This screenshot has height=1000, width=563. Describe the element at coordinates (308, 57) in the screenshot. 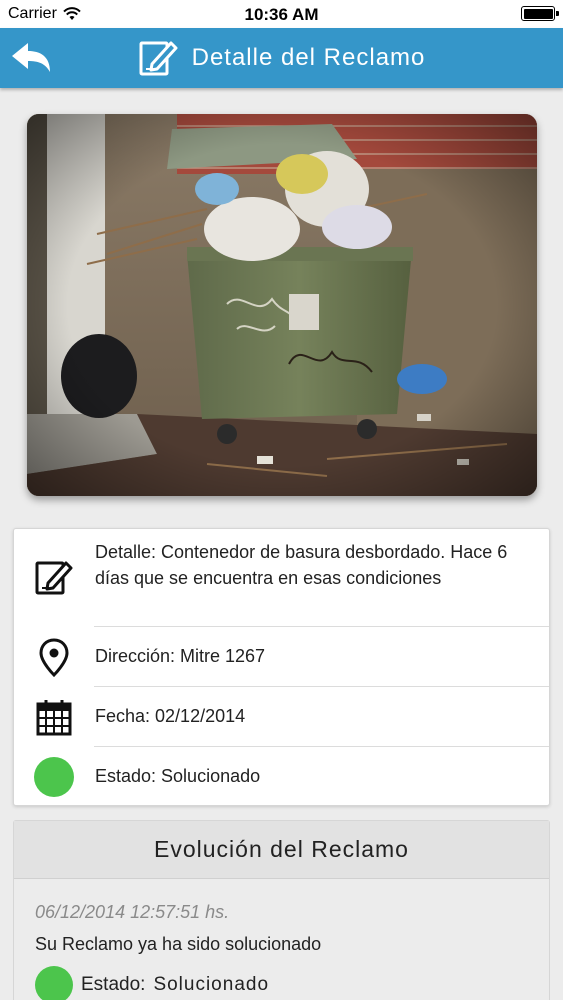

I see `page-title: Detalle del Reclamo` at that location.